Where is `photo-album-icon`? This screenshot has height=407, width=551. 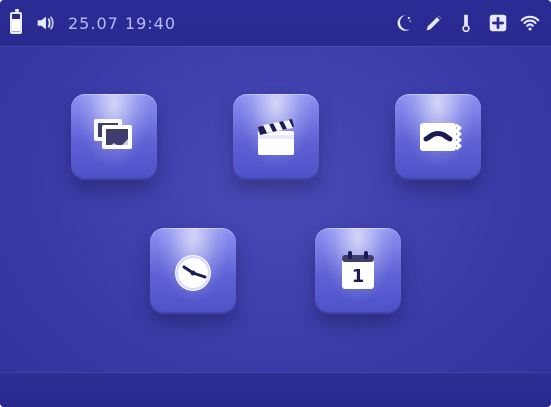 photo-album-icon is located at coordinates (113, 134).